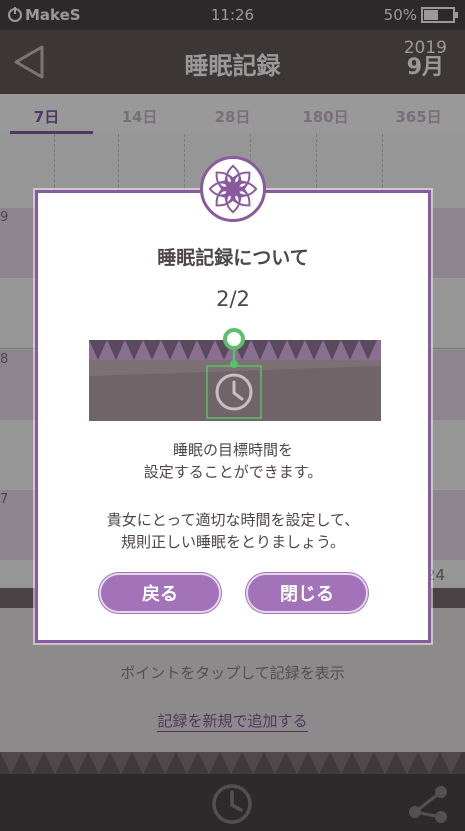 The image size is (465, 831). Describe the element at coordinates (233, 472) in the screenshot. I see `dialog-text-line: 設定することができます。` at that location.